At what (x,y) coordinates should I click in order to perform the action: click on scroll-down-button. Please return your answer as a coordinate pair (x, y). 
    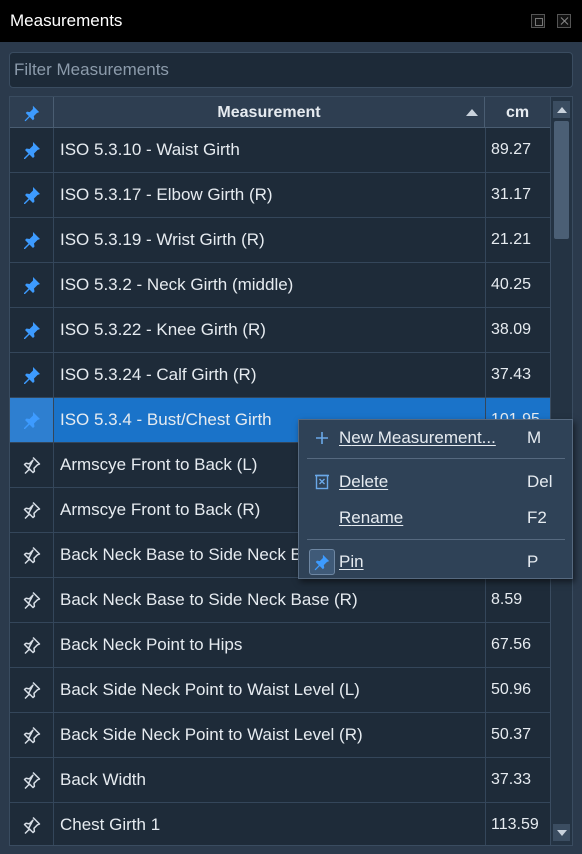
    Looking at the image, I should click on (561, 832).